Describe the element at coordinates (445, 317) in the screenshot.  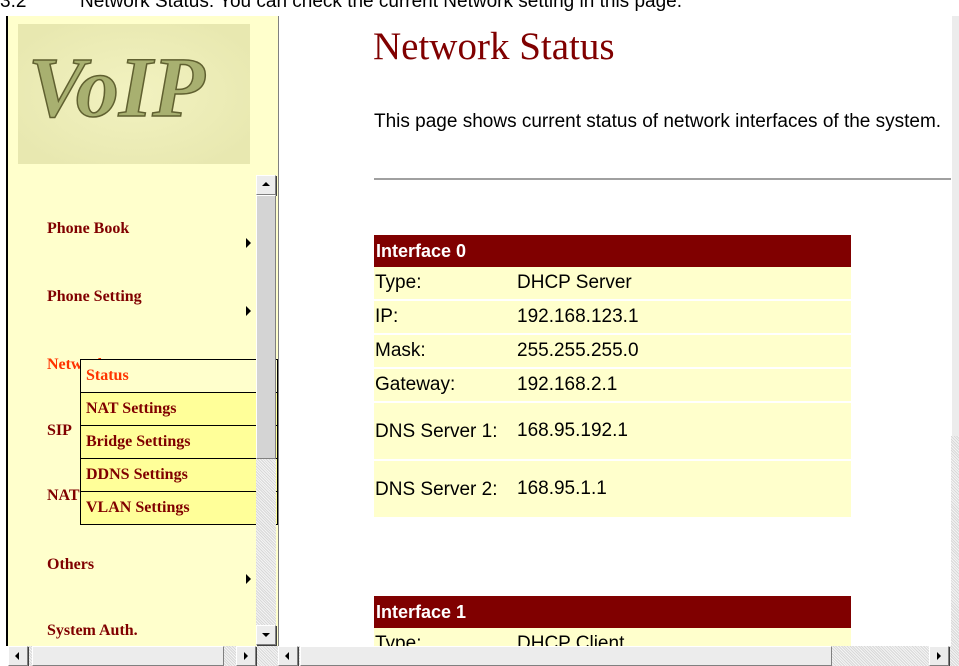
I see `row-key: IP:` at that location.